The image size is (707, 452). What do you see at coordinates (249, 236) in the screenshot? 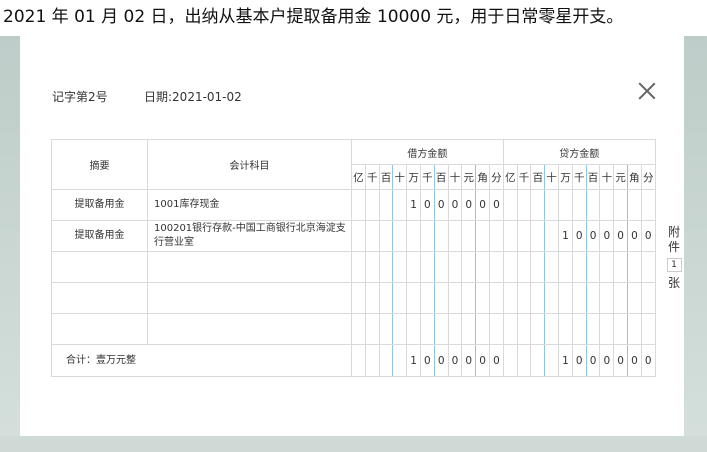
I see `account-cell: 100201银行存款-中国工商银行北京海淀支行营业室` at bounding box center [249, 236].